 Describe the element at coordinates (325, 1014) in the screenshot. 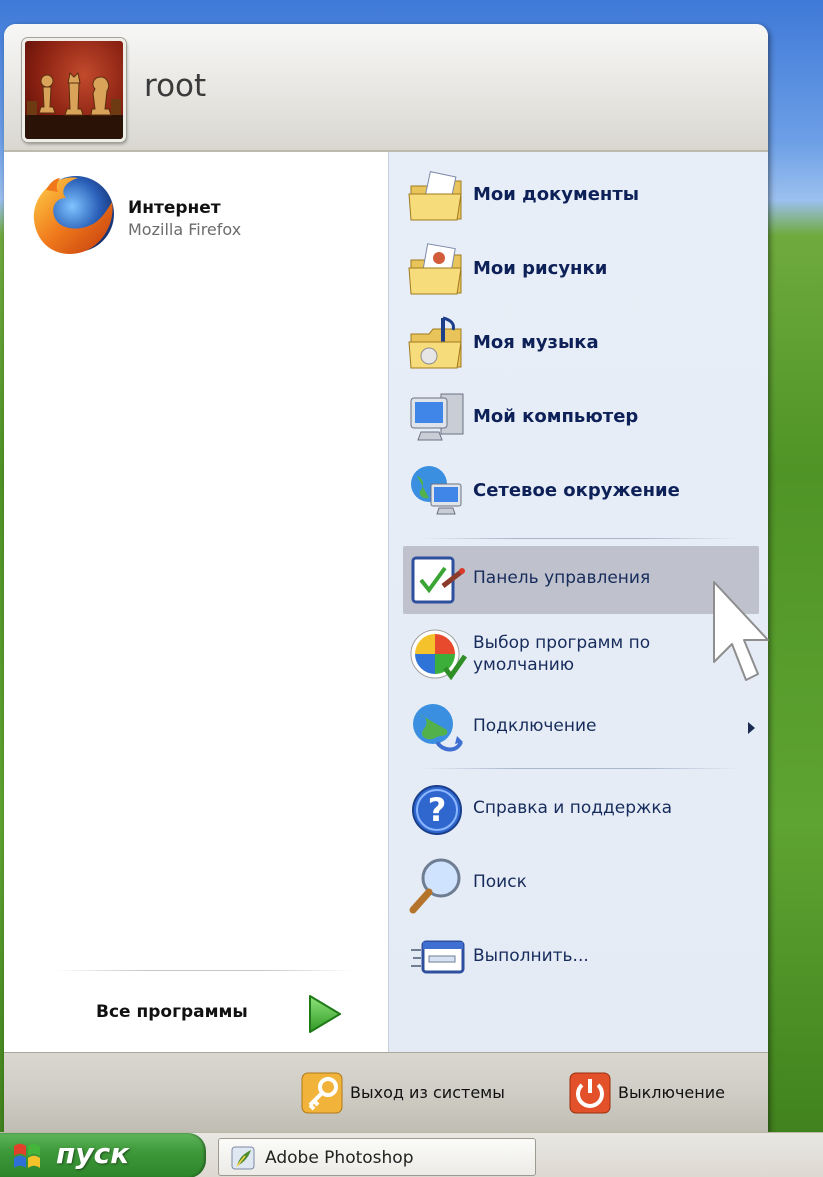

I see `green-arrow-icon` at that location.